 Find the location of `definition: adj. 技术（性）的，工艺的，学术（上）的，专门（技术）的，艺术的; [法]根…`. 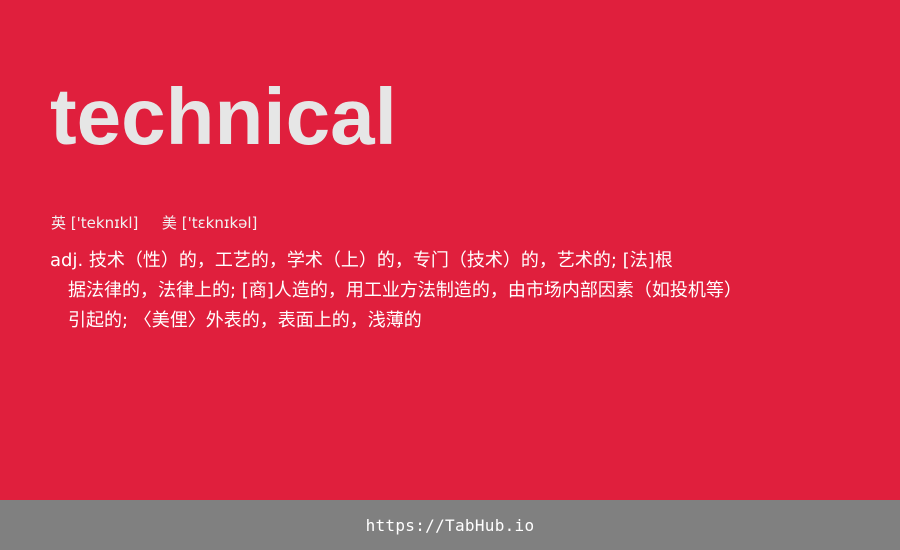

definition: adj. 技术（性）的，工艺的，学术（上）的，专门（技术）的，艺术的; [法]根… is located at coordinates (440, 291).